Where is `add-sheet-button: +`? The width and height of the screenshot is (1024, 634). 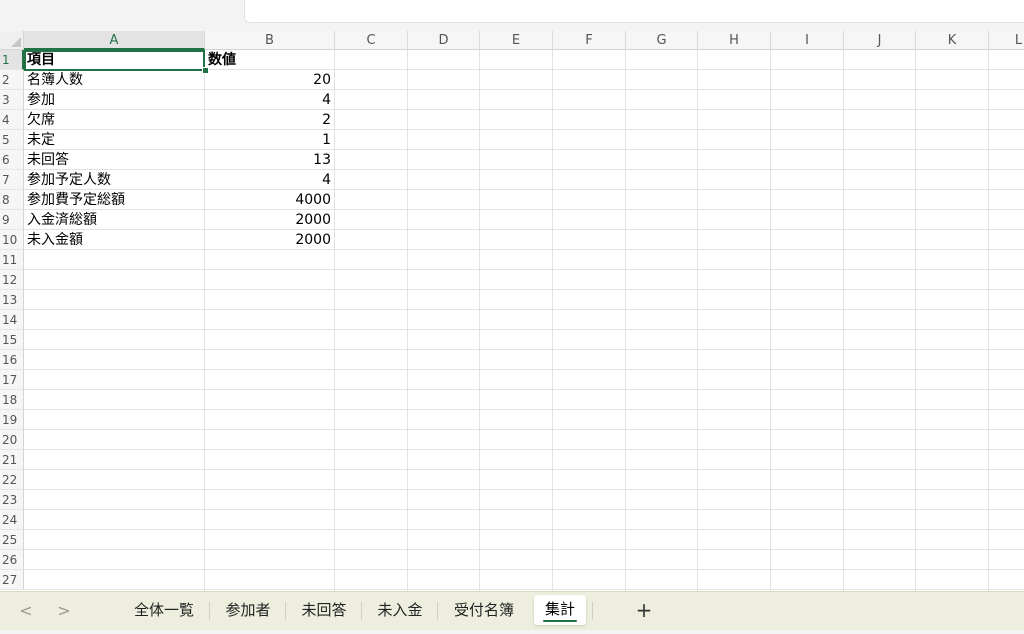
add-sheet-button: + is located at coordinates (644, 610).